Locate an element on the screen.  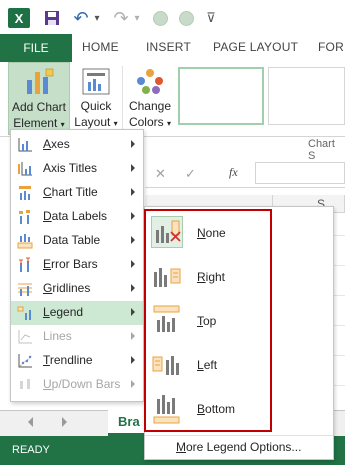
menu-item-up-down-bars: Up/Down Bars is located at coordinates (77, 385).